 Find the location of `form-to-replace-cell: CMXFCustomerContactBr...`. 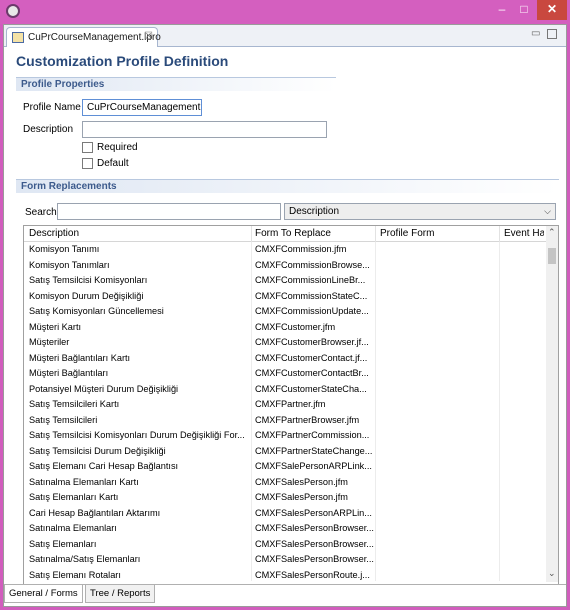

form-to-replace-cell: CMXFCustomerContactBr... is located at coordinates (312, 373).